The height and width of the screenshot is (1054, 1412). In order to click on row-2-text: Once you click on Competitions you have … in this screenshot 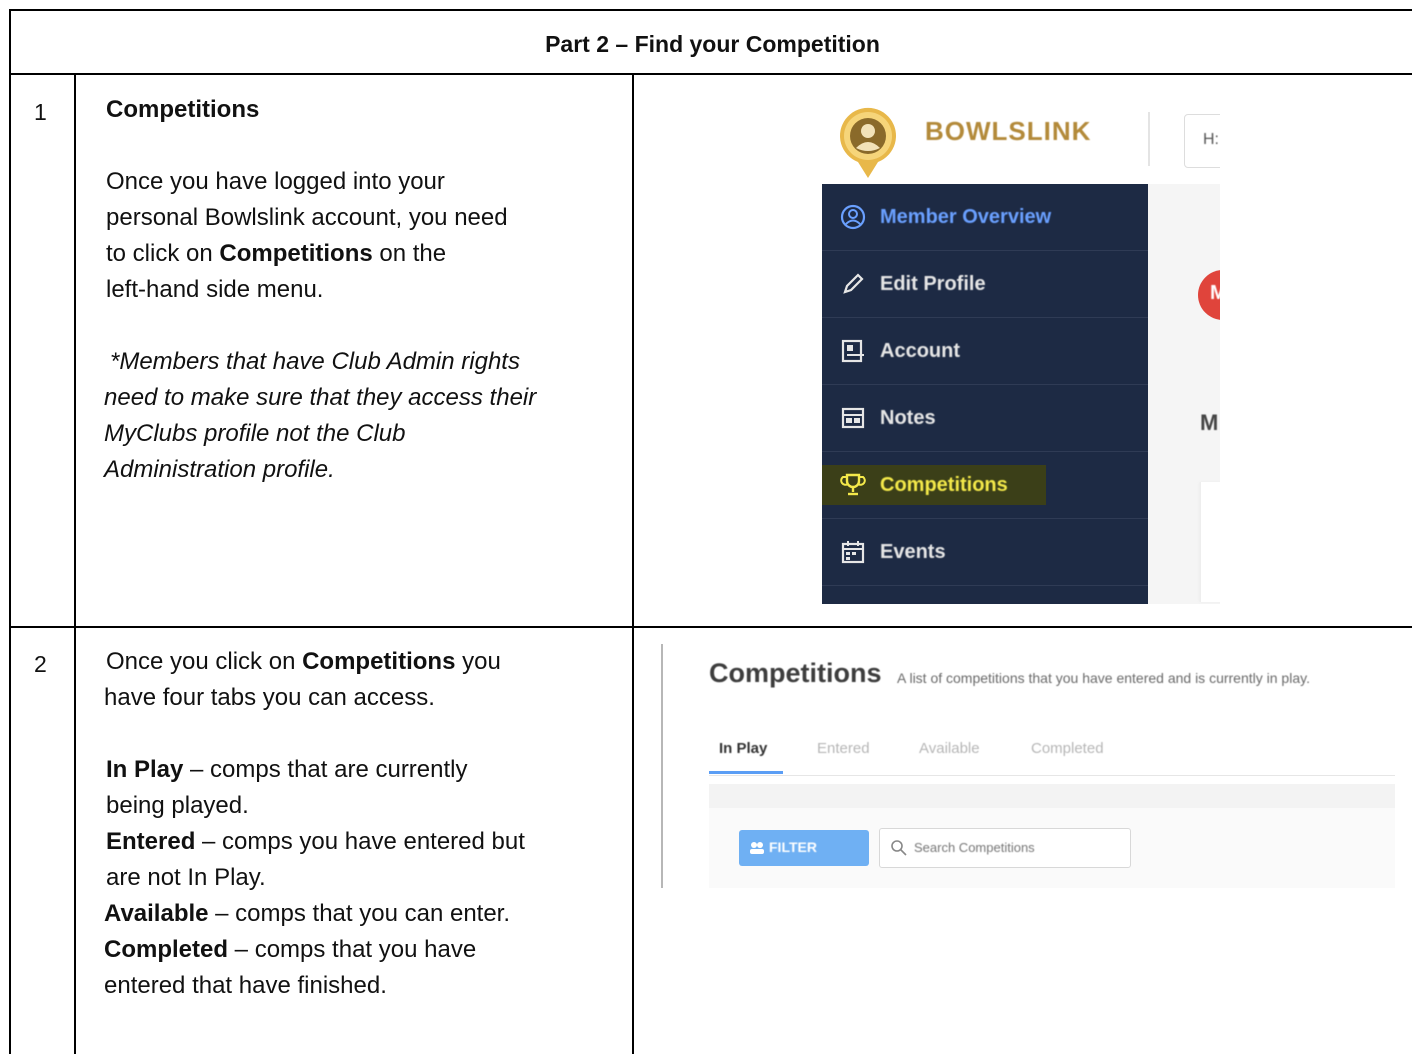, I will do `click(359, 824)`.